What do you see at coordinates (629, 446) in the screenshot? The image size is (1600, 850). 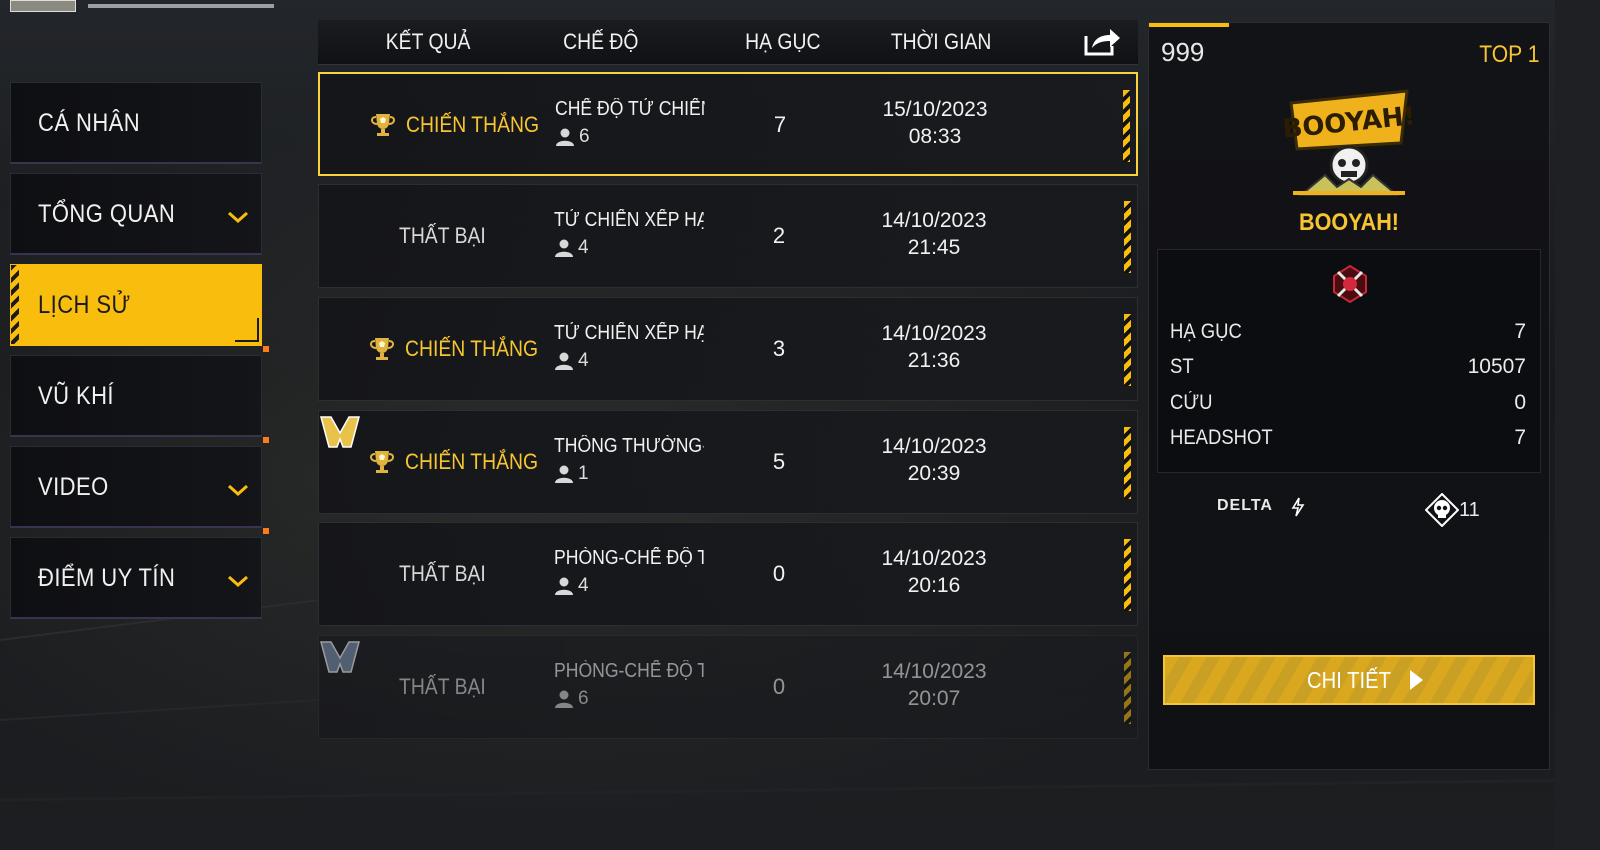 I see `match-mode: THÔNG THƯỜNG-I` at bounding box center [629, 446].